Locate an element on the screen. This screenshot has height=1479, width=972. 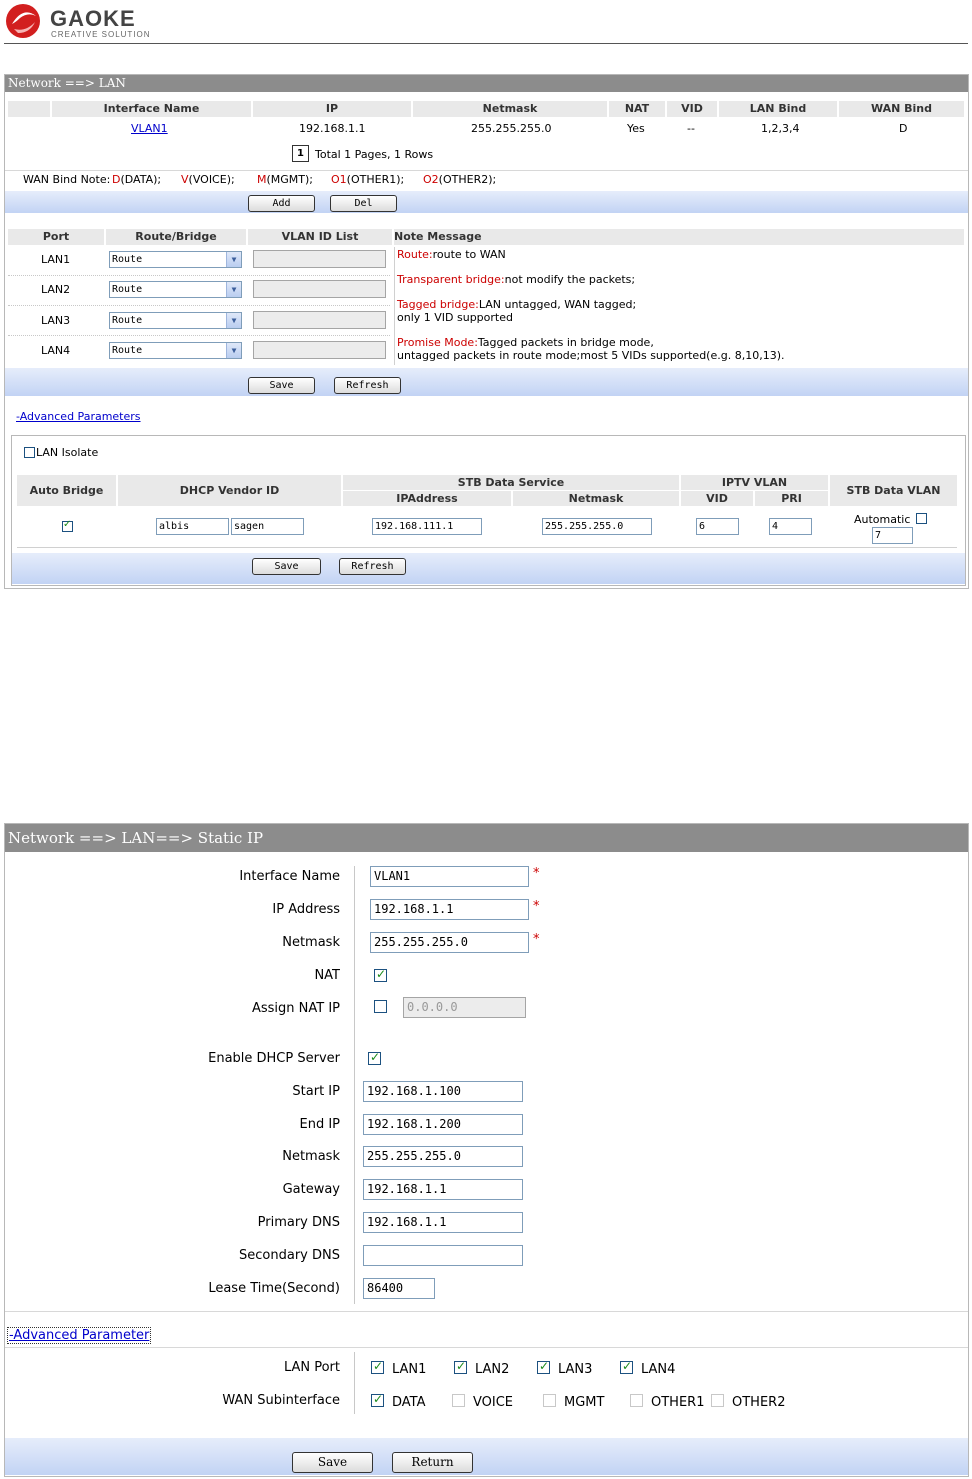
col-nat: NAT is located at coordinates (637, 109).